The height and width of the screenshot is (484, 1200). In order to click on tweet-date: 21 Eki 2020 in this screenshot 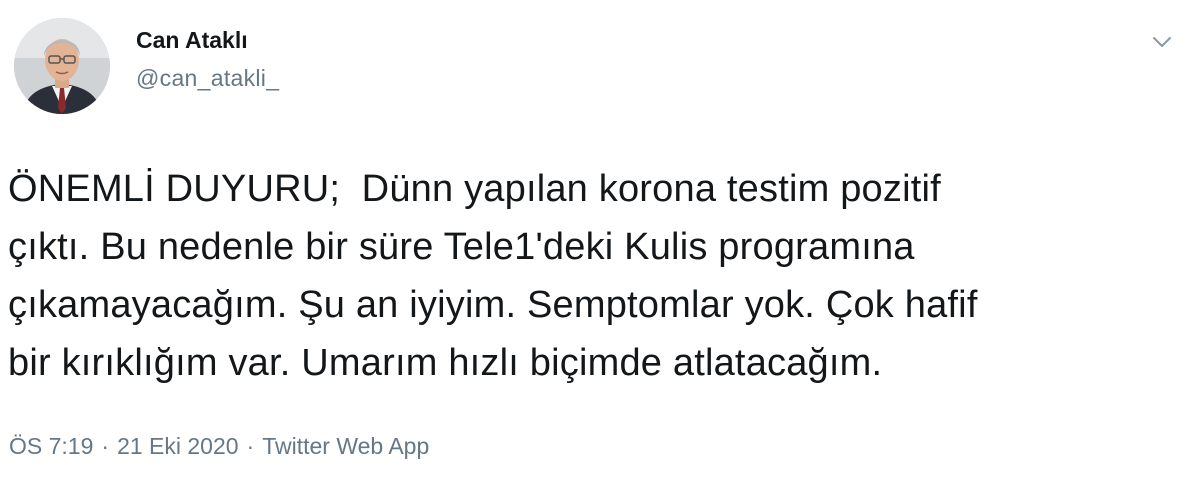, I will do `click(177, 446)`.